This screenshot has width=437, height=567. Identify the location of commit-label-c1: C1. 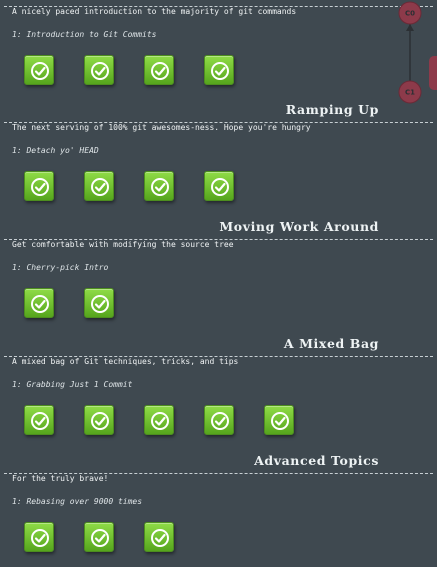
(410, 93).